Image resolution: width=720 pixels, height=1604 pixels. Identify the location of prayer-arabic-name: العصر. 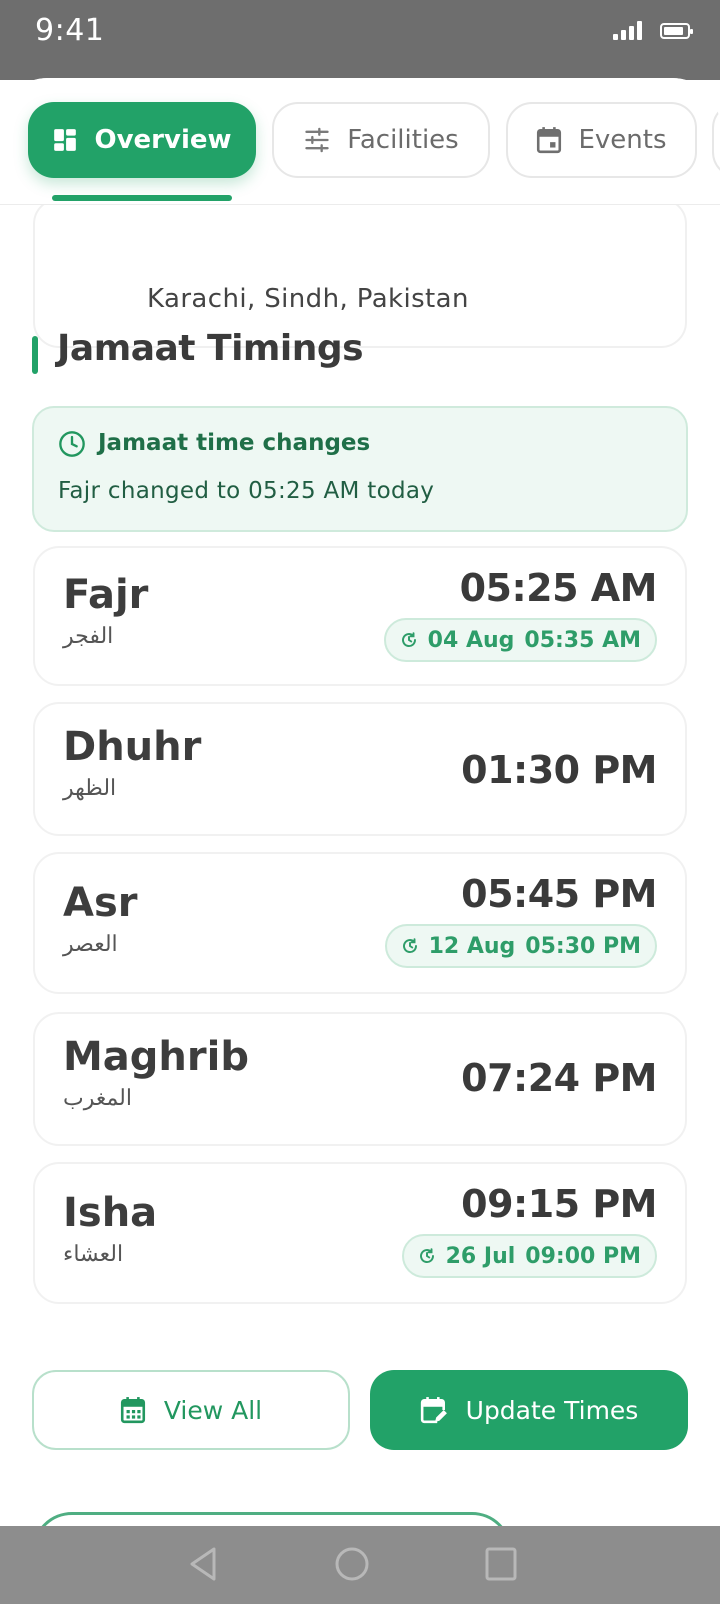
(90, 944).